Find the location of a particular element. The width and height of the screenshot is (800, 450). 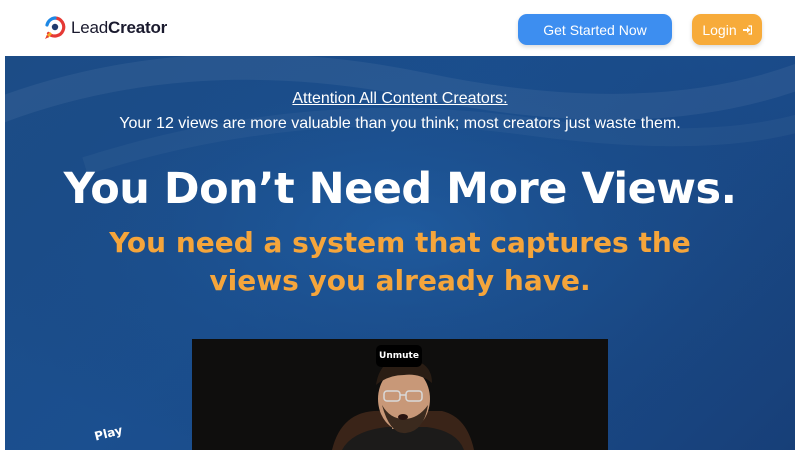

unmute-button: Unmute is located at coordinates (399, 356).